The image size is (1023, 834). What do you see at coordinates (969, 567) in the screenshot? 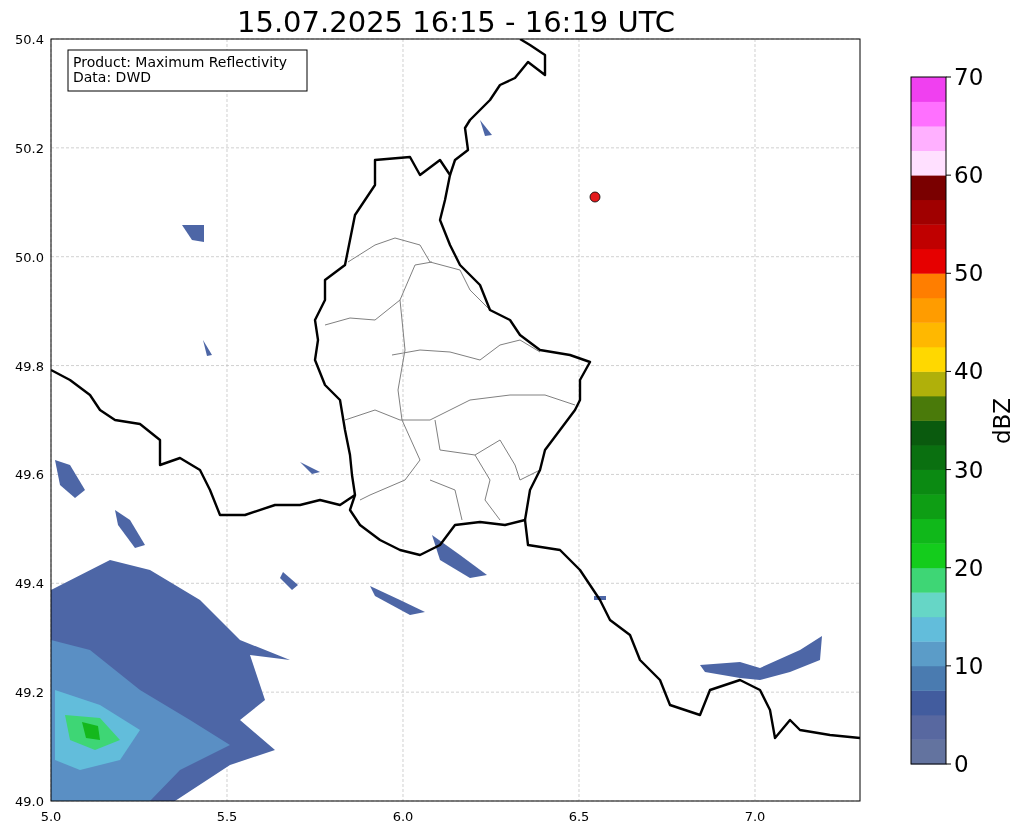
I see `colorbar-tick-label: 20` at bounding box center [969, 567].